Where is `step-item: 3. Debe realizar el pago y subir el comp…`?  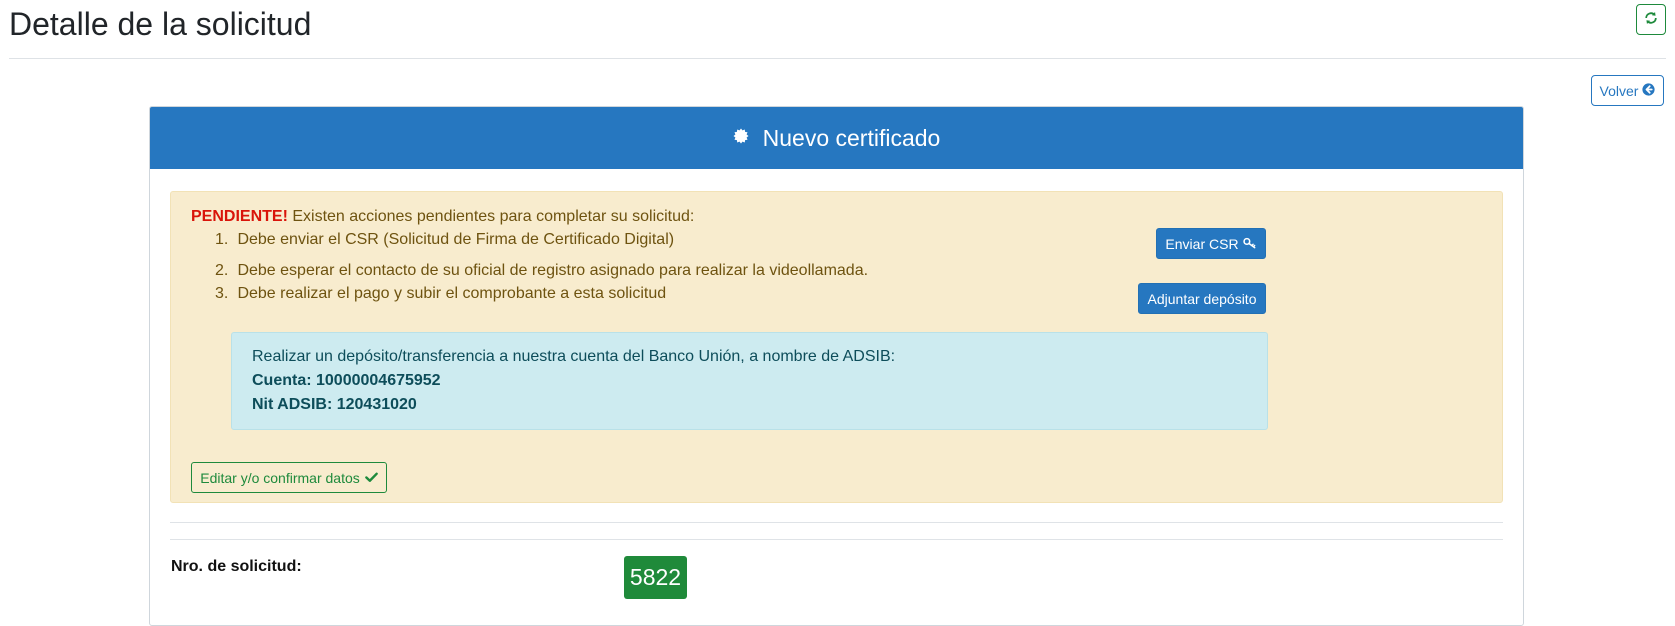 step-item: 3. Debe realizar el pago y subir el comp… is located at coordinates (441, 293).